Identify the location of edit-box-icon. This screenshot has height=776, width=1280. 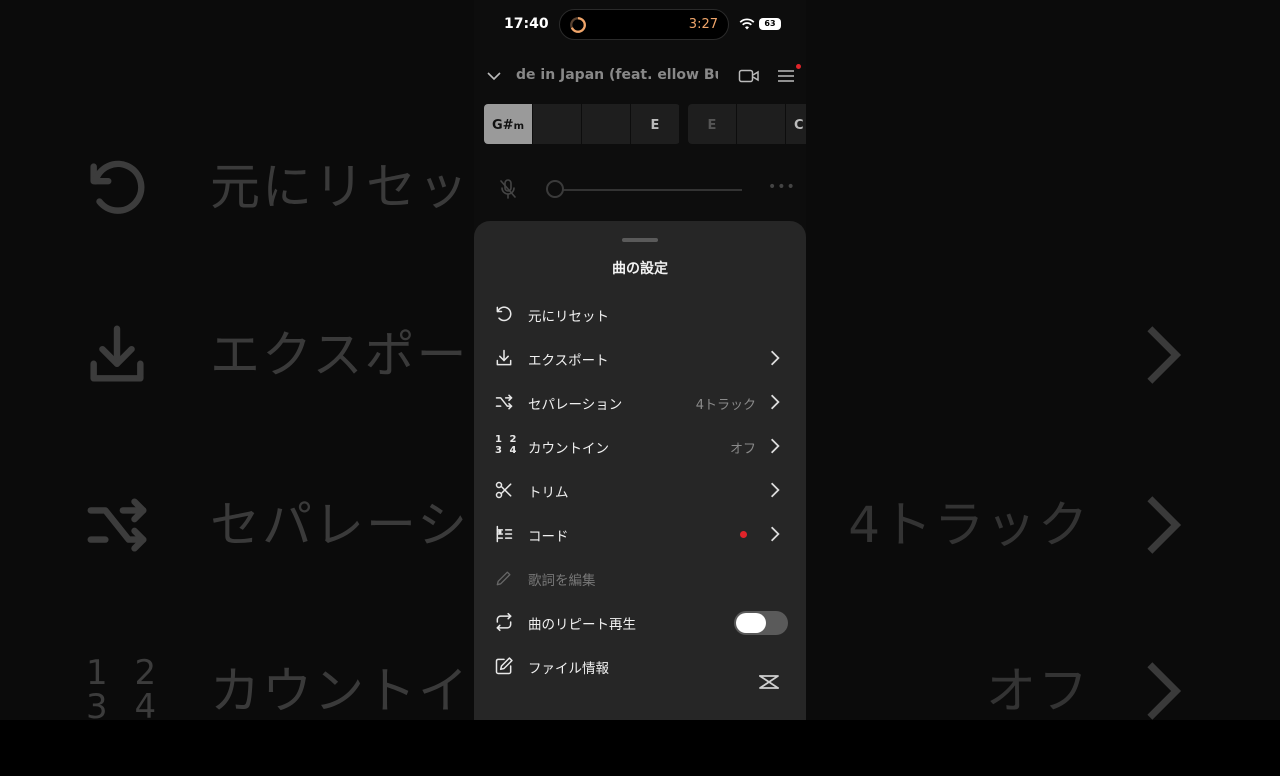
(504, 666).